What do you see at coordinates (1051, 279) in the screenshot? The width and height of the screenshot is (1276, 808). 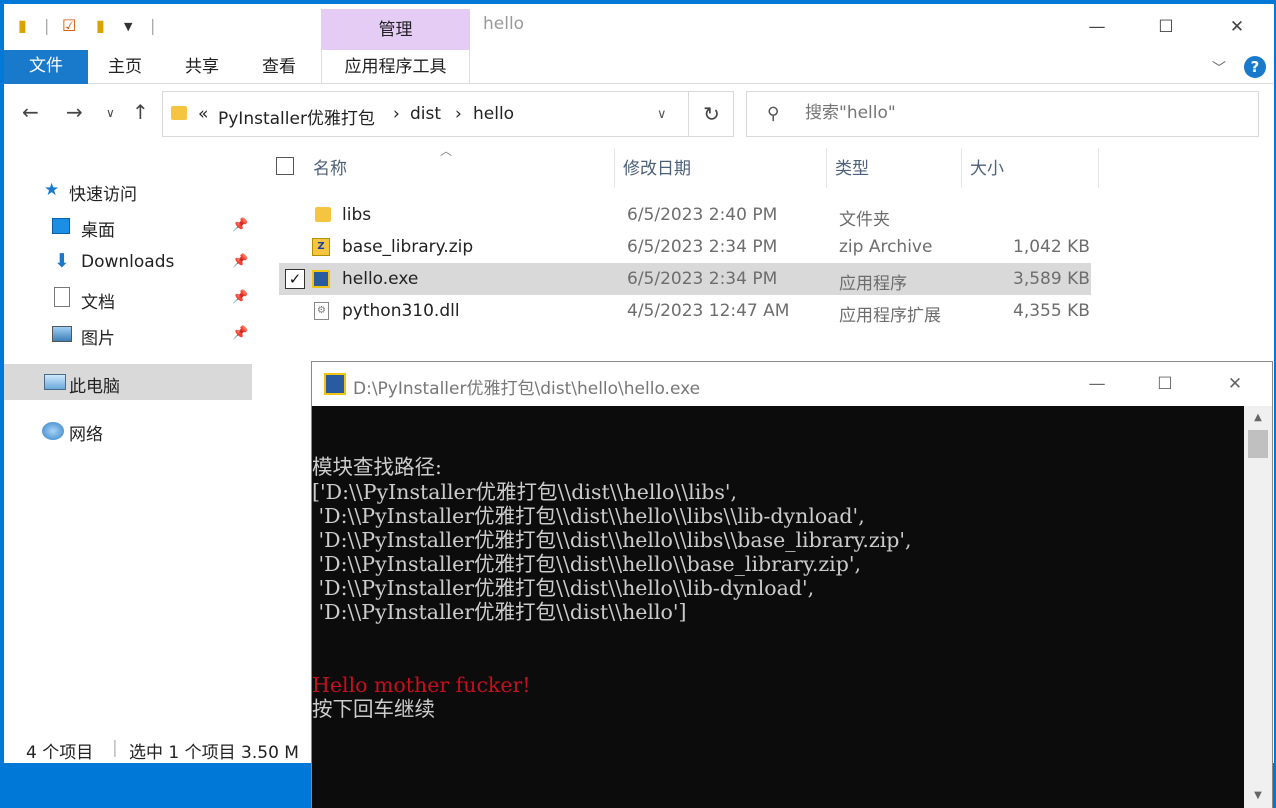 I see `file-size: 3,589 KB` at bounding box center [1051, 279].